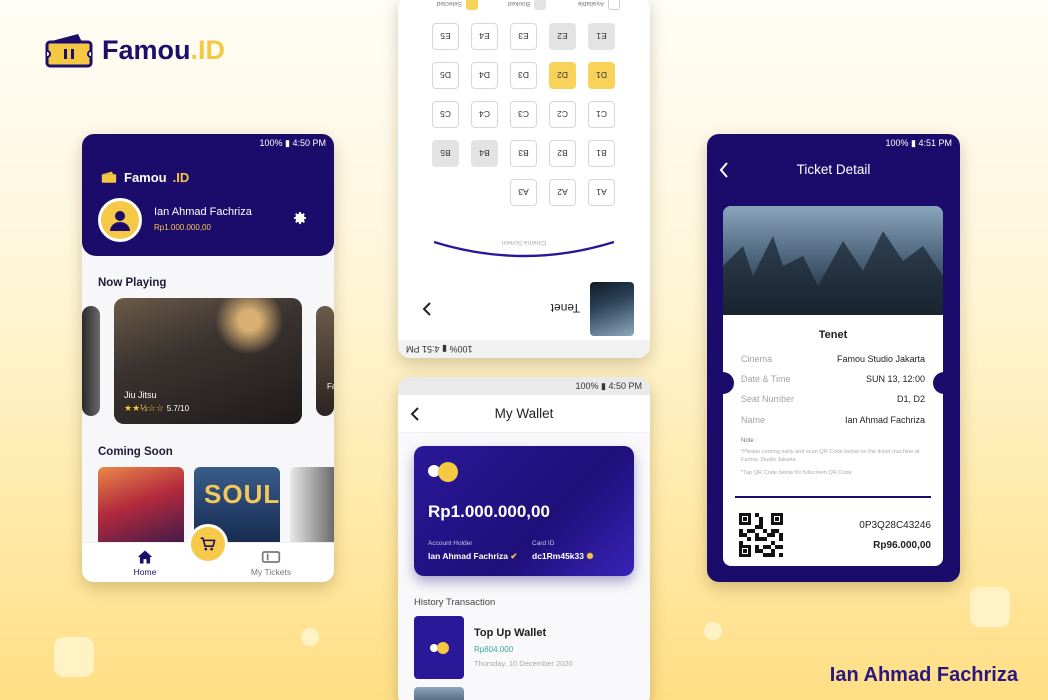  What do you see at coordinates (140, 395) in the screenshot?
I see `movie-title: Jiu Jitsu` at bounding box center [140, 395].